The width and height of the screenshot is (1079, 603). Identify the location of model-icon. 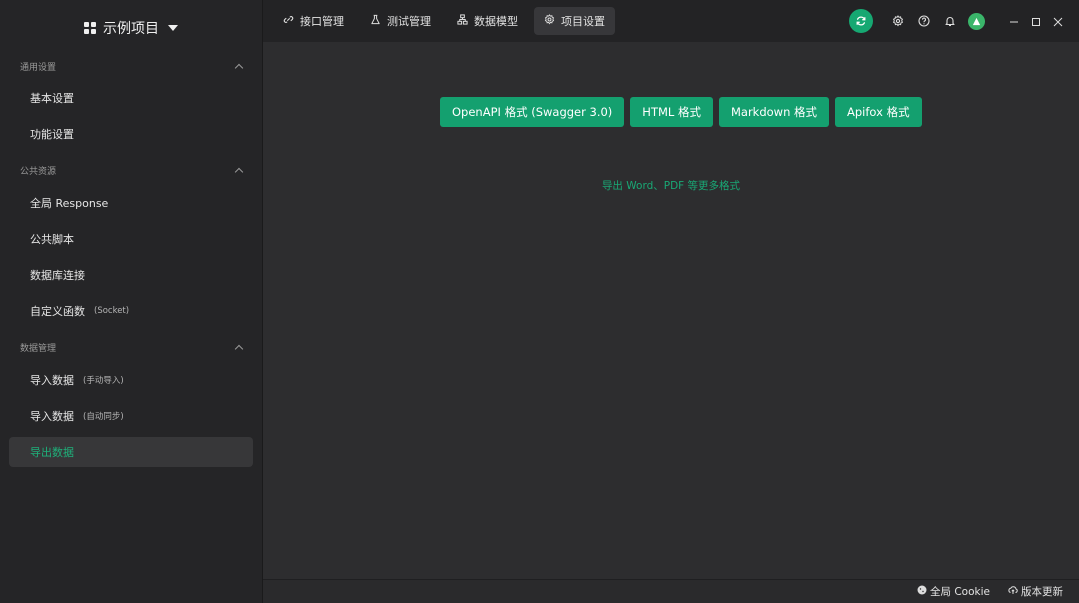
(462, 21).